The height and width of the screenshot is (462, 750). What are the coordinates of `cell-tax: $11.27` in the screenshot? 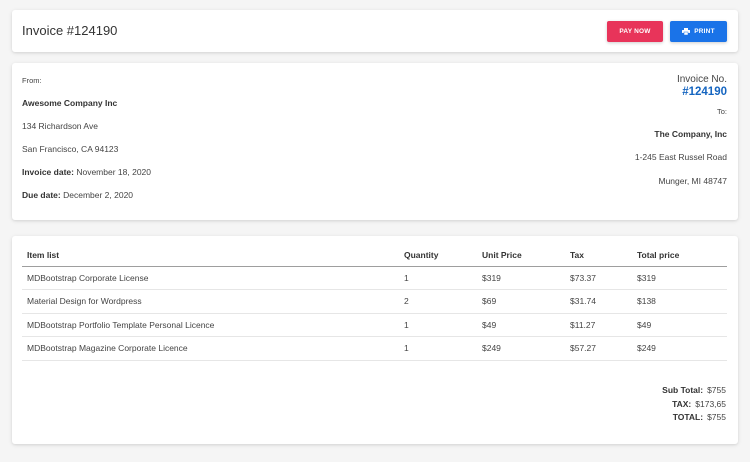 It's located at (598, 325).